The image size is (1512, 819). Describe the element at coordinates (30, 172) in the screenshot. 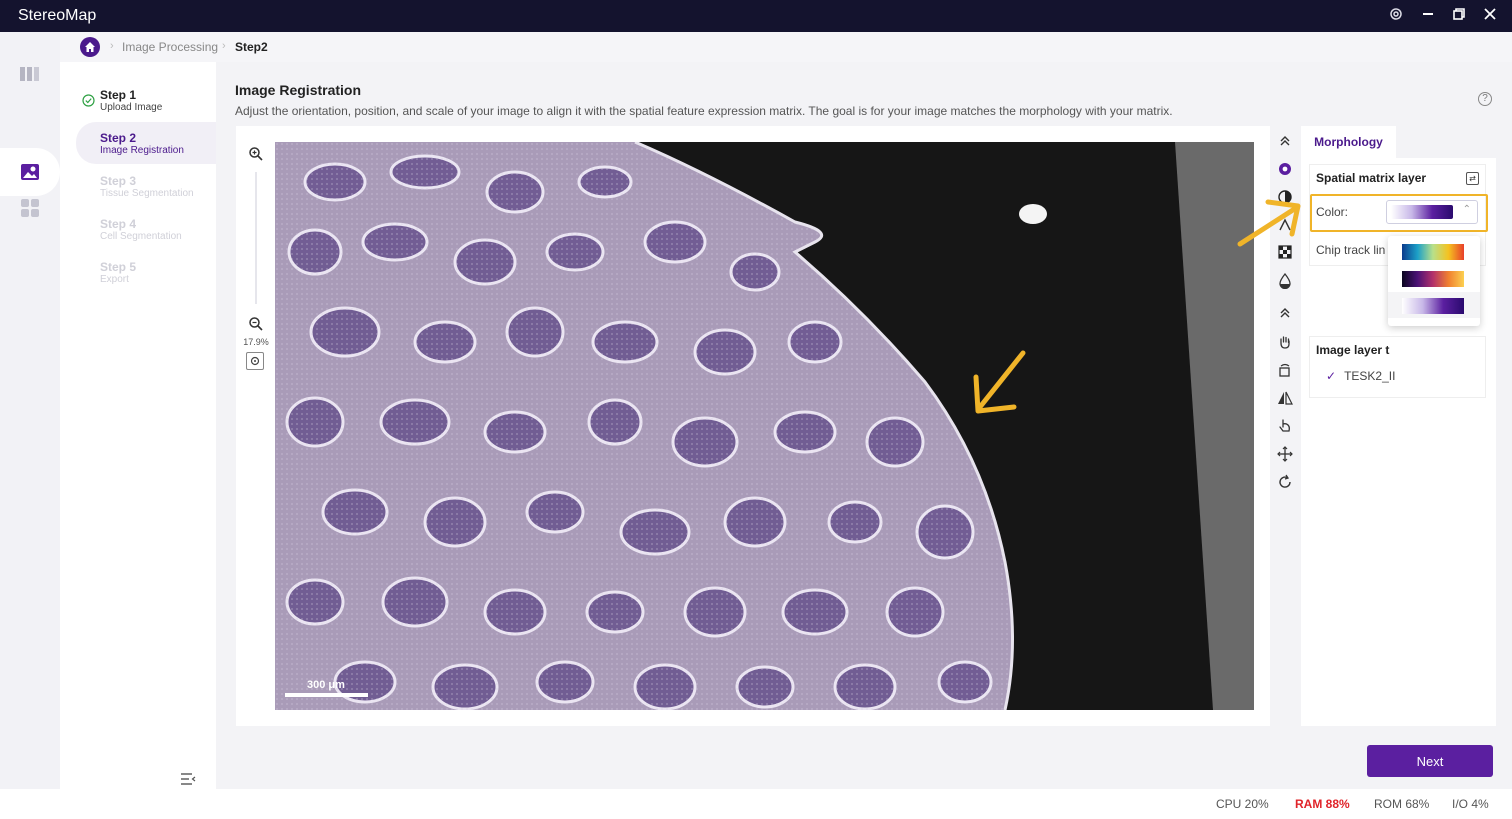

I see `image-processing-icon` at that location.